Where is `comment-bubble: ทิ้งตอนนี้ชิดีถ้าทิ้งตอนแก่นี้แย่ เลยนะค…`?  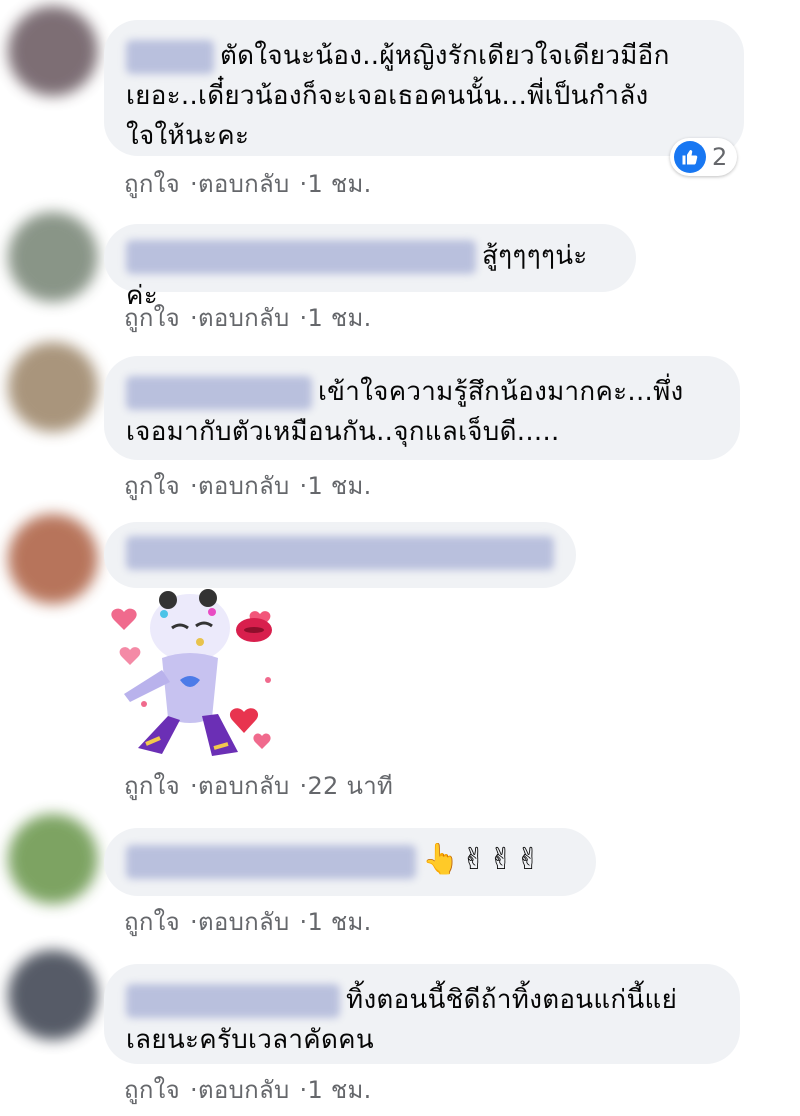 comment-bubble: ทิ้งตอนนี้ชิดีถ้าทิ้งตอนแก่นี้แย่ เลยนะค… is located at coordinates (422, 1014).